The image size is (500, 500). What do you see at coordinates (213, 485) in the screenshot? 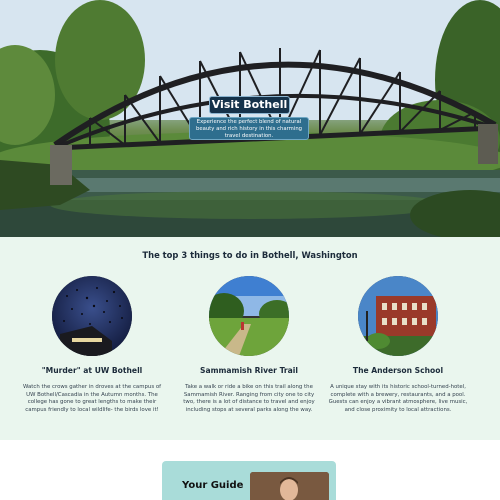
I see `guide-title: Your Guide` at bounding box center [213, 485].